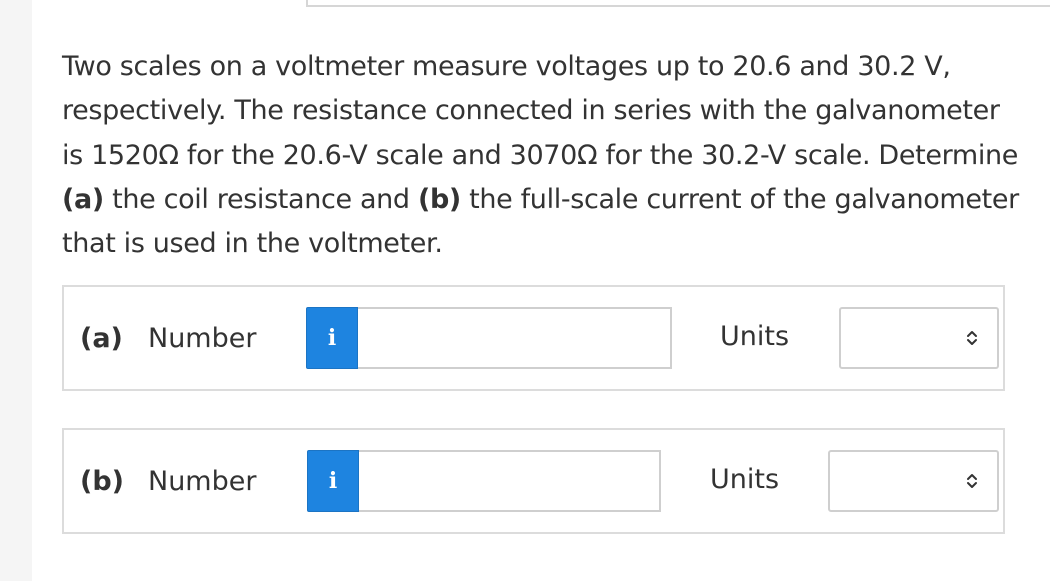  Describe the element at coordinates (83, 199) in the screenshot. I see `part-a-marker: (a)` at that location.